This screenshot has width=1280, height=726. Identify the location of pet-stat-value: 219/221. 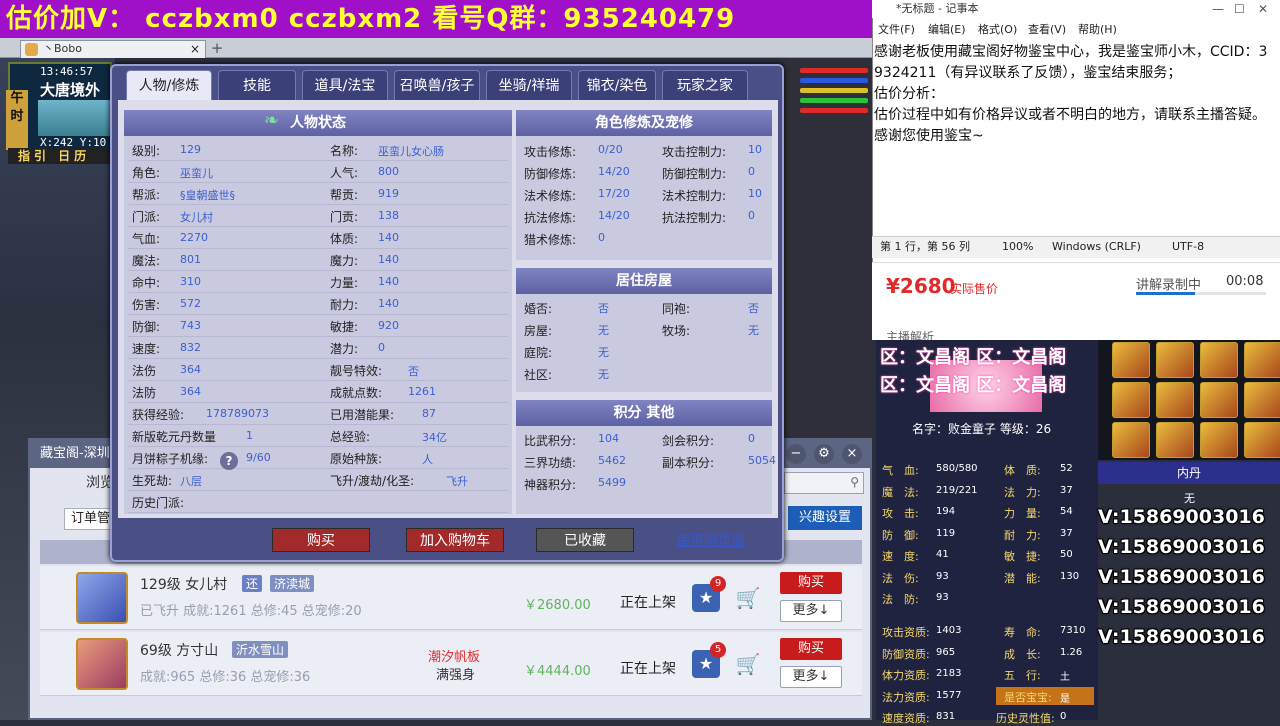
(957, 490).